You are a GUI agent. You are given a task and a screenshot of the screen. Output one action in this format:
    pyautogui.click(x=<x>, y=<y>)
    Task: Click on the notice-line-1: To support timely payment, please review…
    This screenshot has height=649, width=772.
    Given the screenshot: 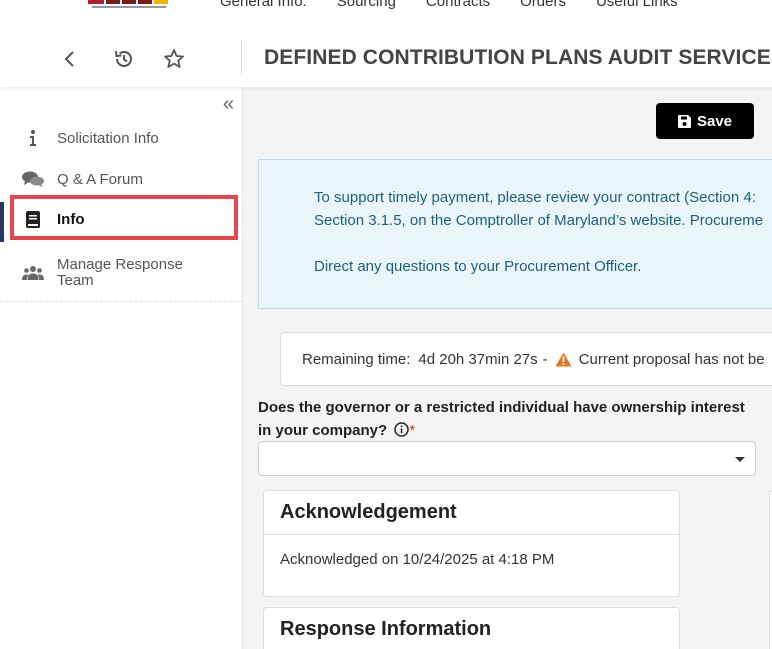 What is the action you would take?
    pyautogui.click(x=535, y=197)
    